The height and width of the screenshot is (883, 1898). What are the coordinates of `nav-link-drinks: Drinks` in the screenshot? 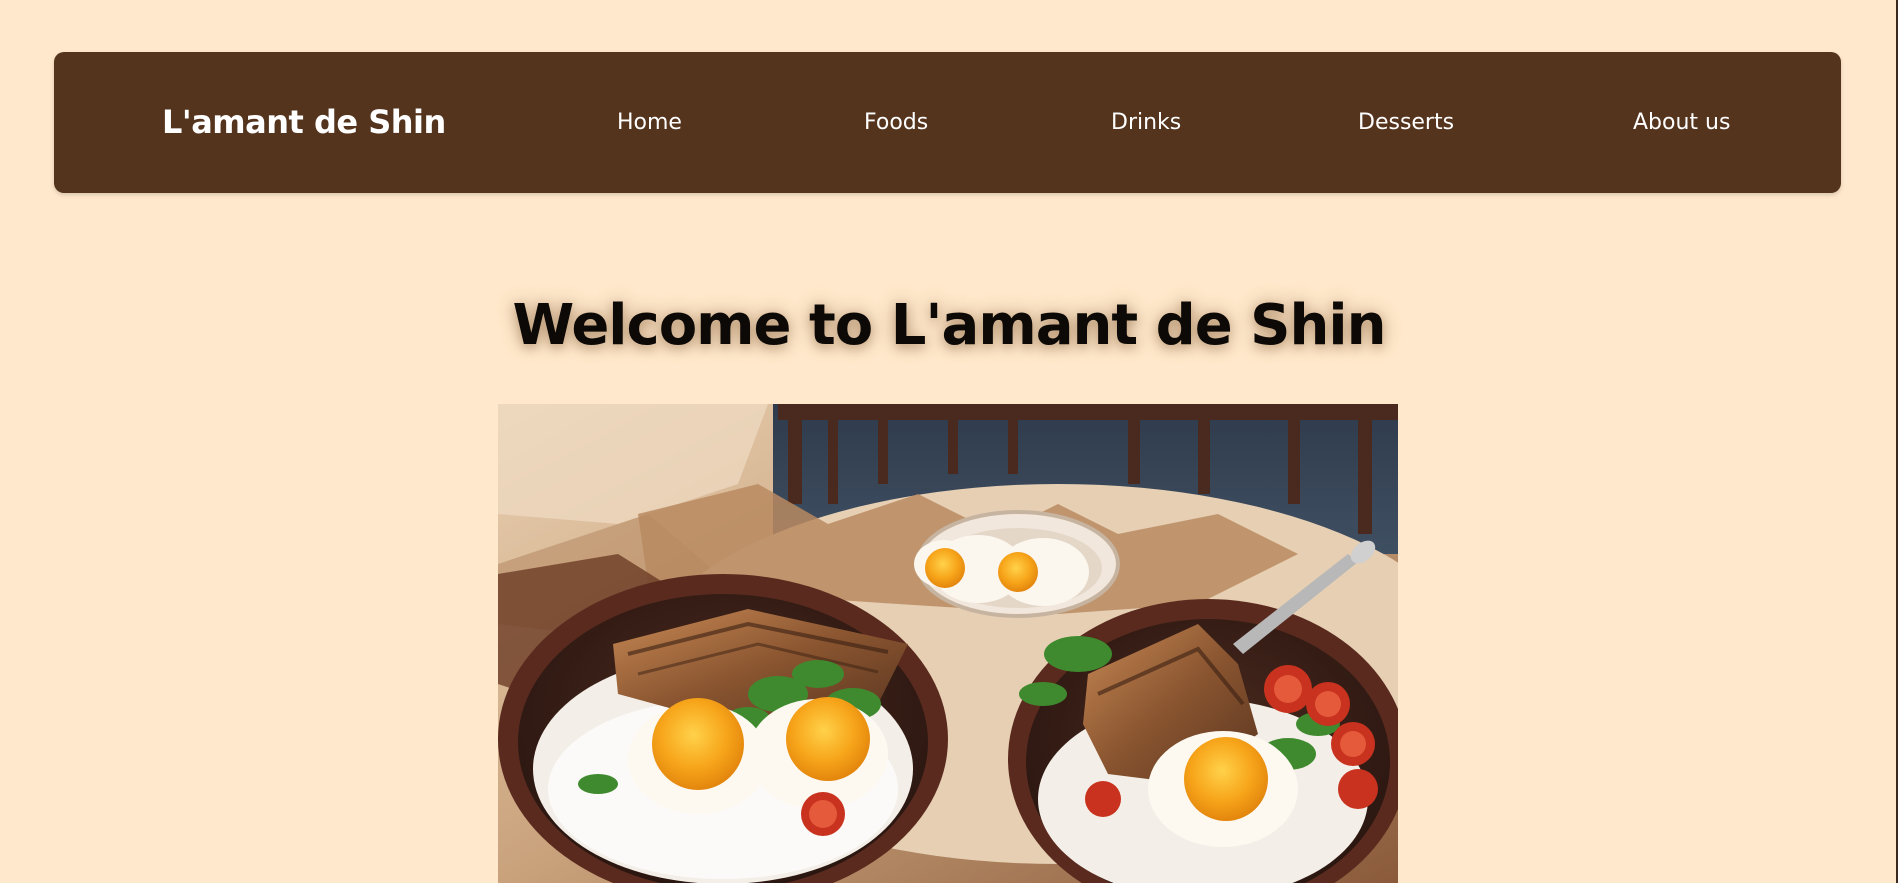 It's located at (1146, 122).